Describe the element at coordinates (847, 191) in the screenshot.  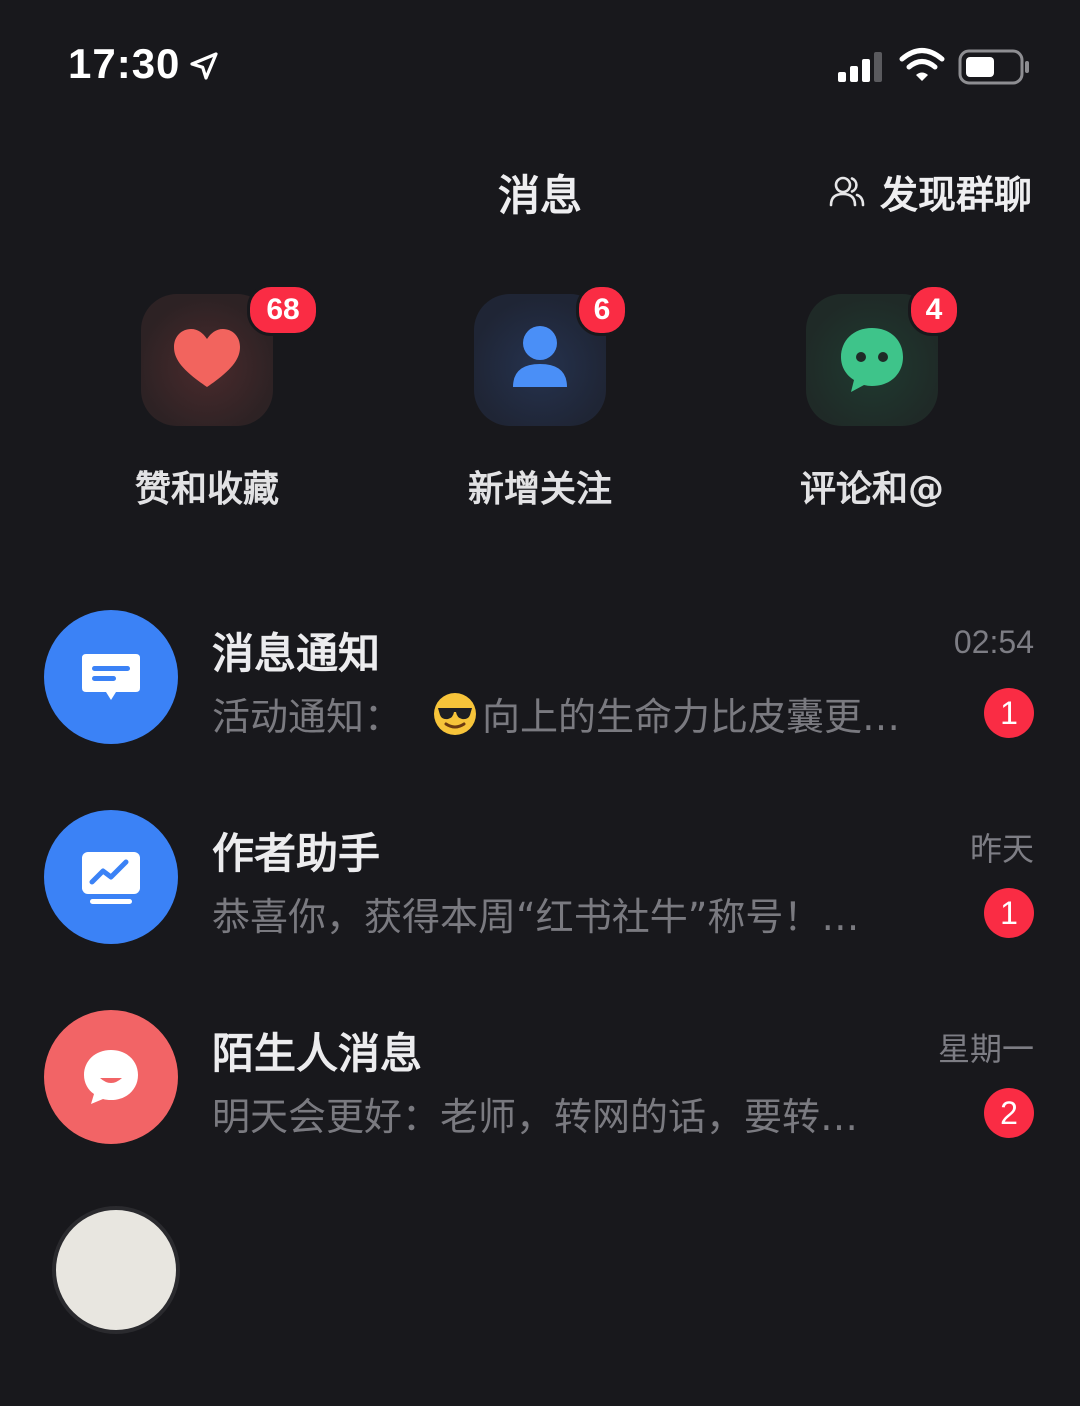
I see `group-people-icon` at that location.